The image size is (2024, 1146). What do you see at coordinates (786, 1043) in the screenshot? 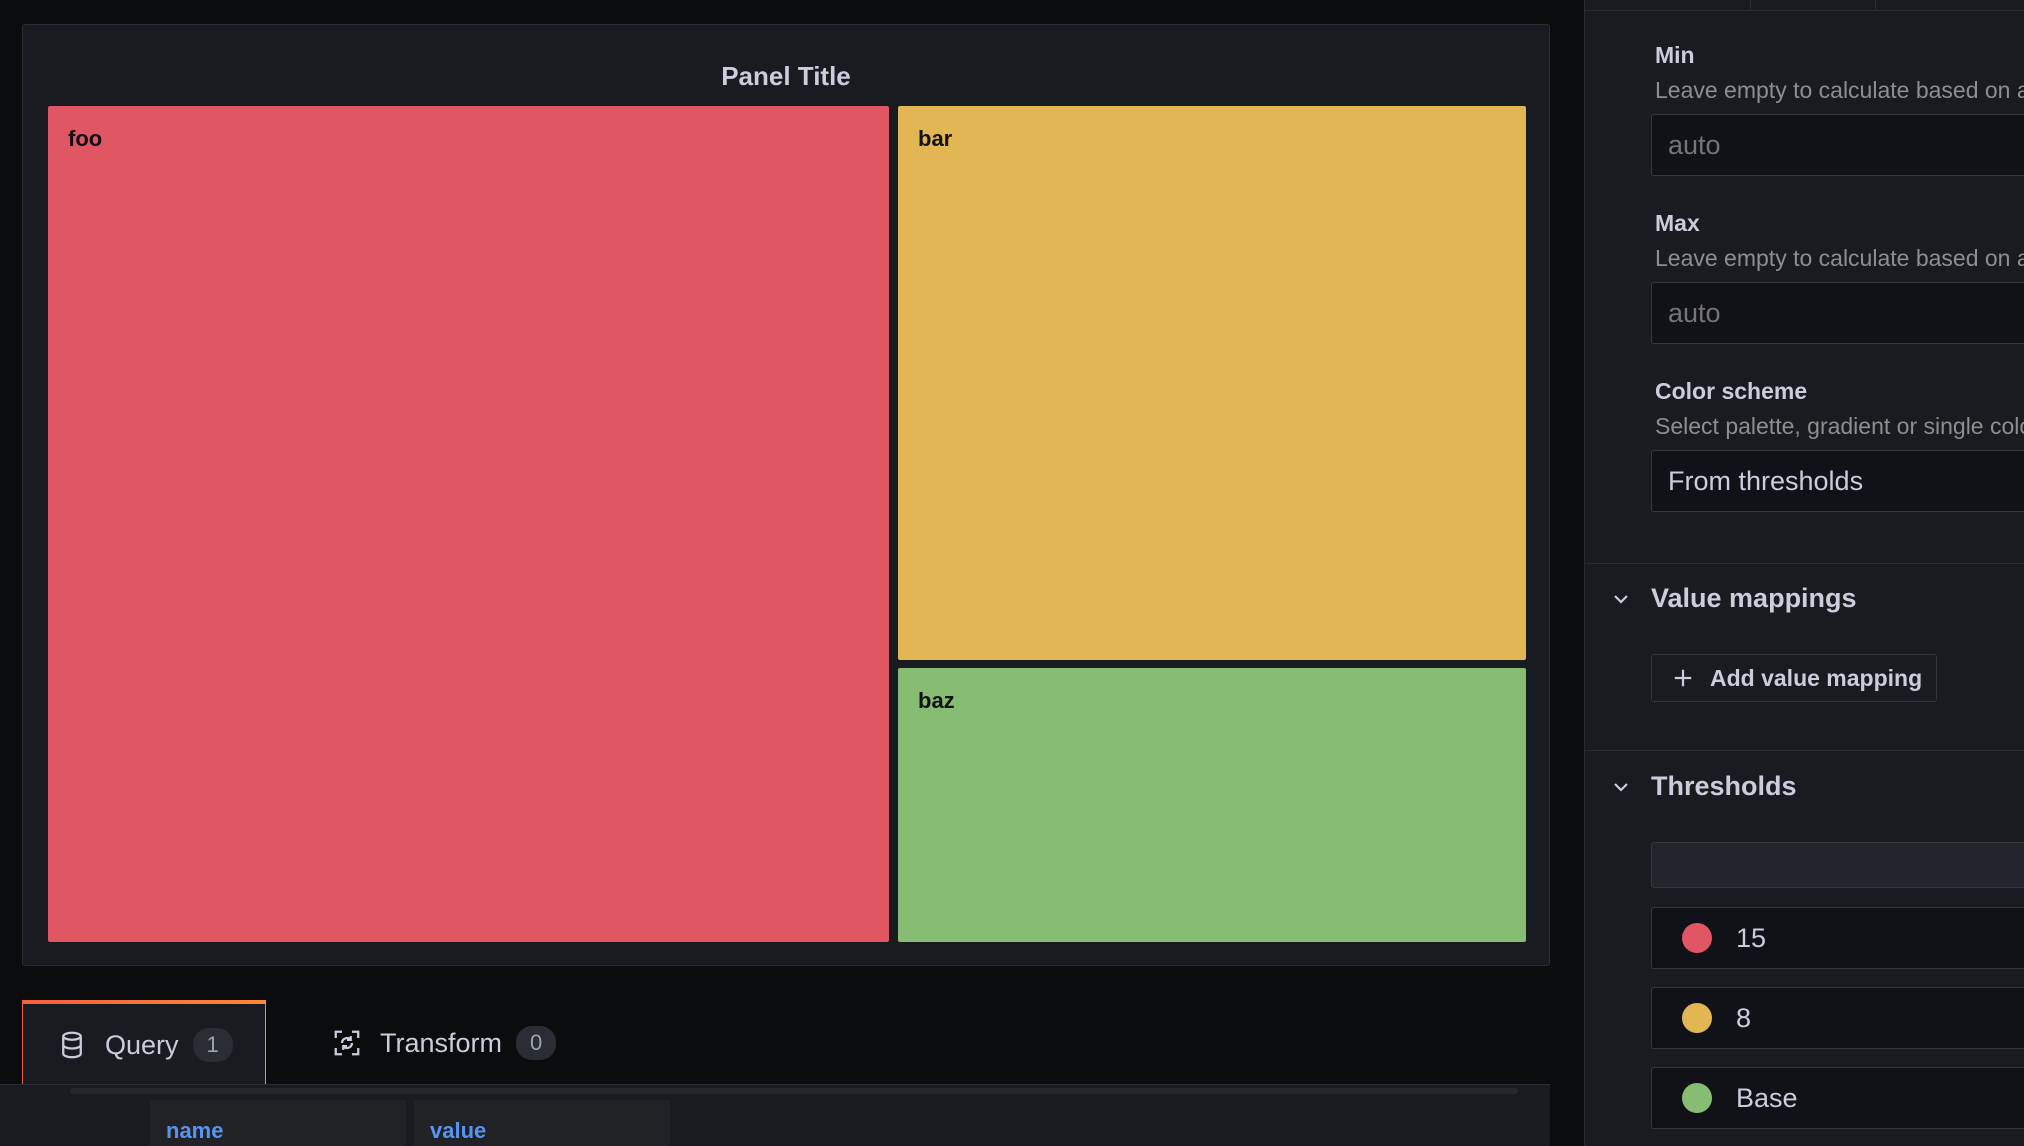
I see `editor-tabs: Query 1 Transform 0` at bounding box center [786, 1043].